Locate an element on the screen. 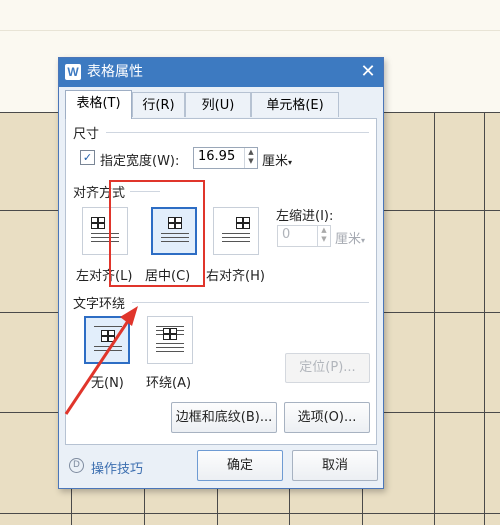 The height and width of the screenshot is (525, 500). tab-table: 表格(T) is located at coordinates (98, 104).